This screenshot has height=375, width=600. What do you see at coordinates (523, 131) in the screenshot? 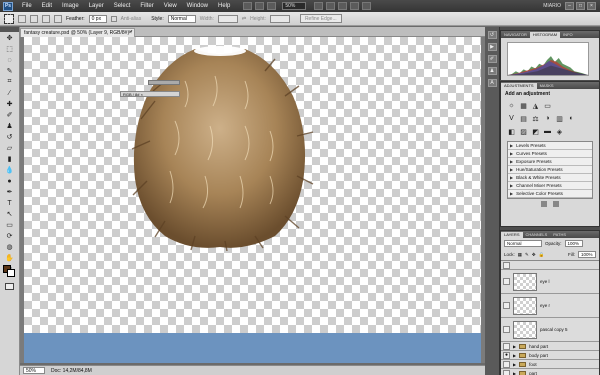
I see `posterize-icon: ▨` at bounding box center [523, 131].